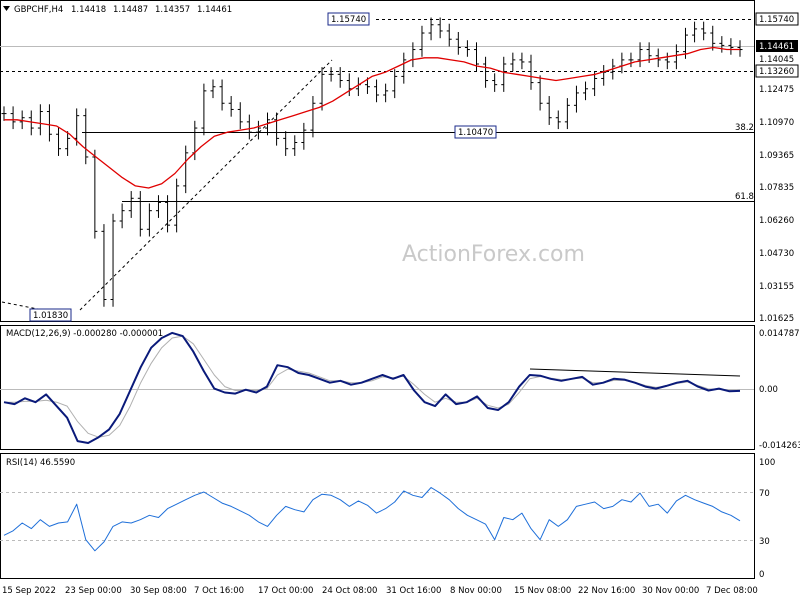 Image resolution: width=800 pixels, height=600 pixels. I want to click on macd-trendline, so click(635, 372).